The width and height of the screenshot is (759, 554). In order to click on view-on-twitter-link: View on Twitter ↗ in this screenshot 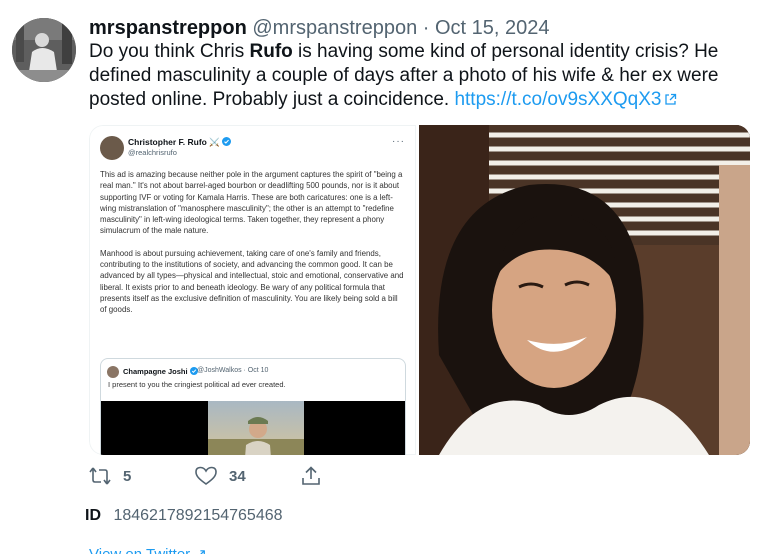, I will do `click(148, 549)`.